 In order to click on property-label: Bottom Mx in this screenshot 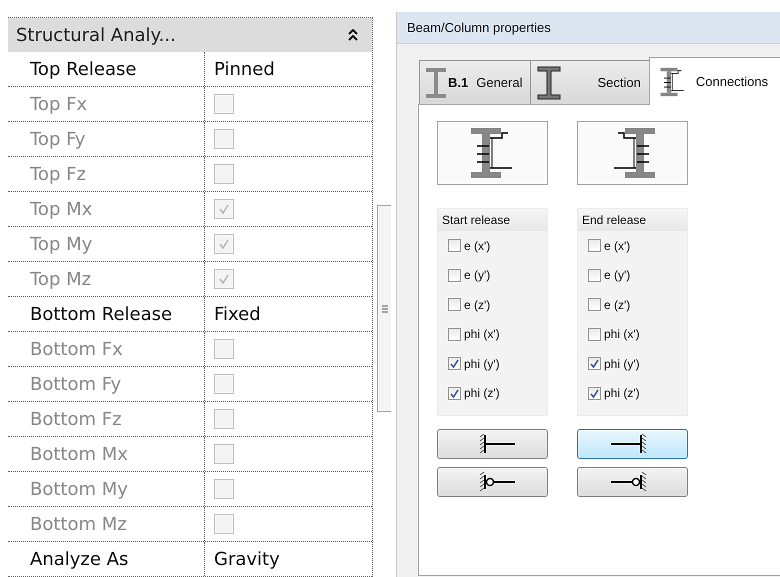, I will do `click(79, 454)`.